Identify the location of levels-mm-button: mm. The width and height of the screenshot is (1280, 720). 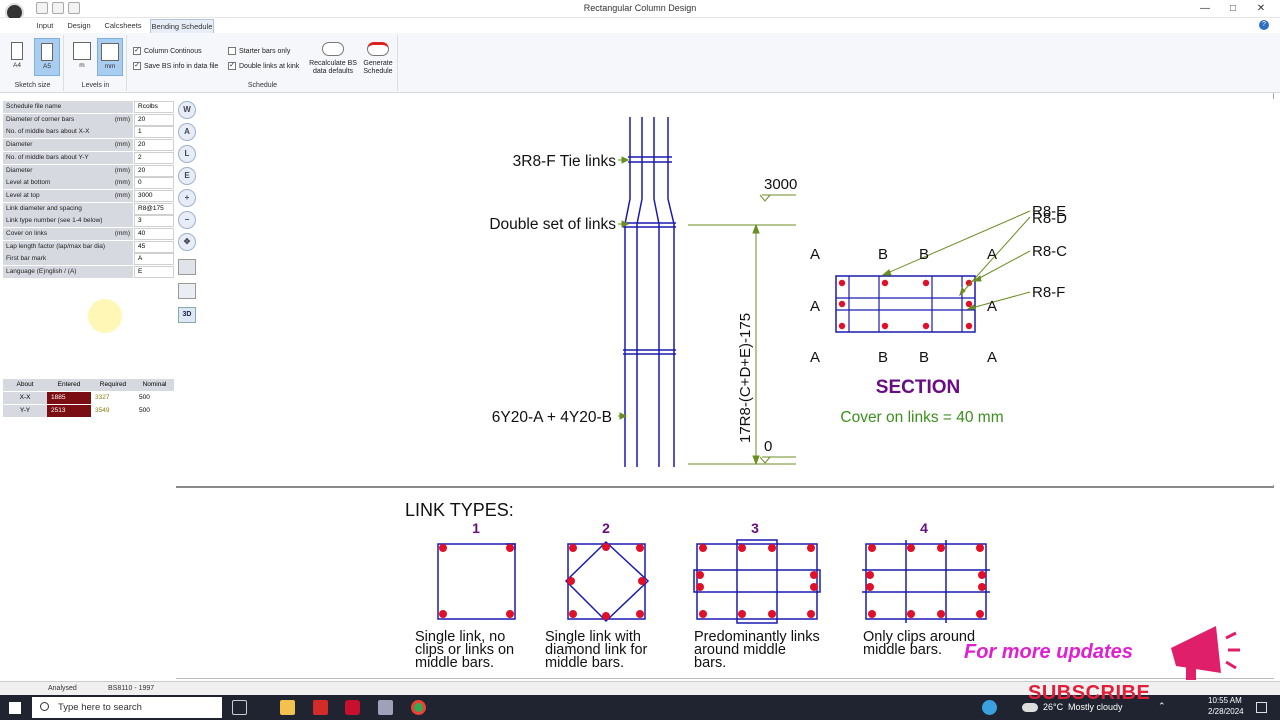
(110, 57).